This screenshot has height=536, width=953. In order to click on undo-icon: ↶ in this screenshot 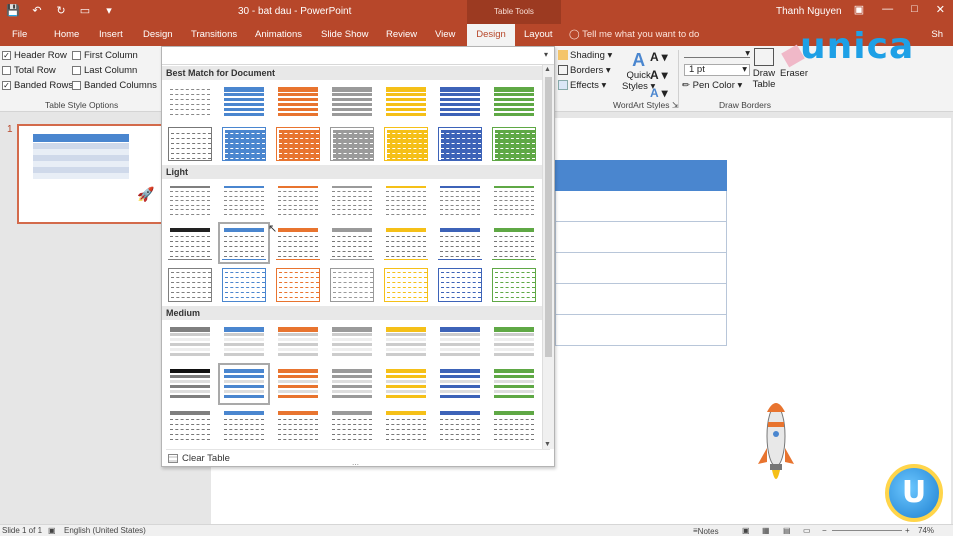, I will do `click(37, 10)`.